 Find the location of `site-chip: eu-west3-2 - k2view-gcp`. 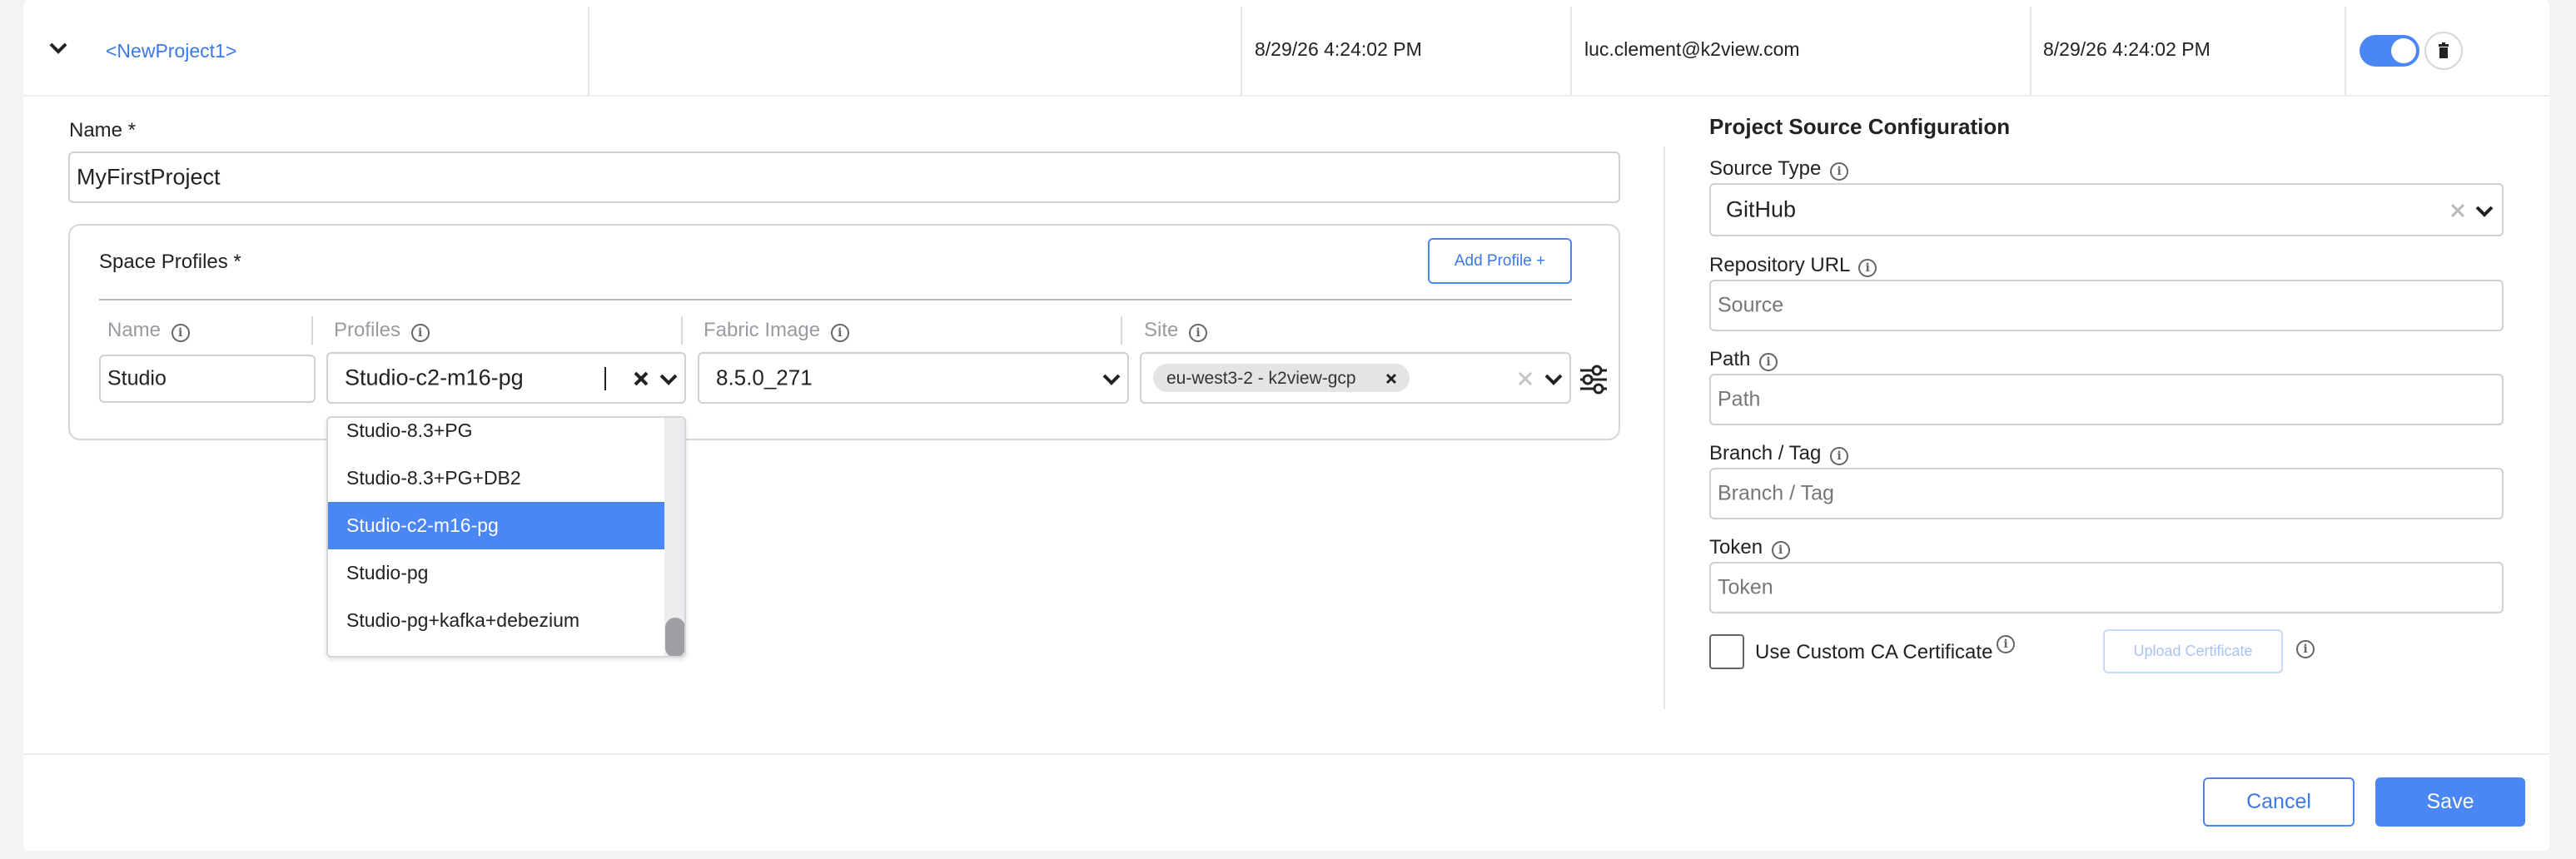

site-chip: eu-west3-2 - k2view-gcp is located at coordinates (1281, 378).